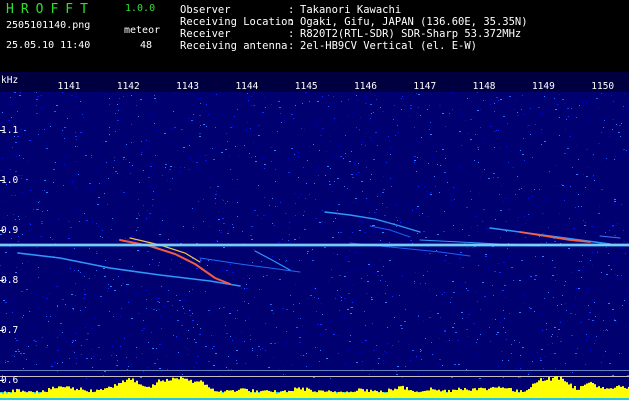 The width and height of the screenshot is (629, 400). What do you see at coordinates (9, 180) in the screenshot?
I see `y-tick-label: 1.0` at bounding box center [9, 180].